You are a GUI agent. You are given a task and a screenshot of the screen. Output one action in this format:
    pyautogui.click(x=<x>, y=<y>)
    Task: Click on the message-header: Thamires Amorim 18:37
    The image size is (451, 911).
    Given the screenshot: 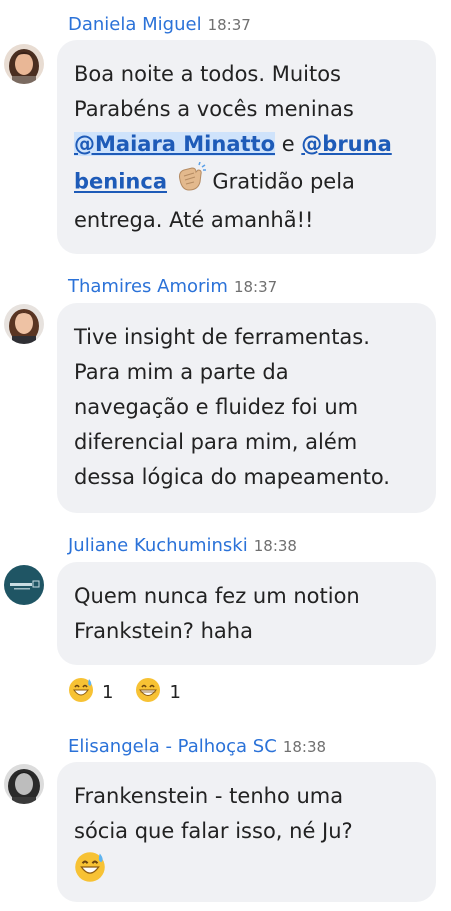 What is the action you would take?
    pyautogui.click(x=172, y=287)
    